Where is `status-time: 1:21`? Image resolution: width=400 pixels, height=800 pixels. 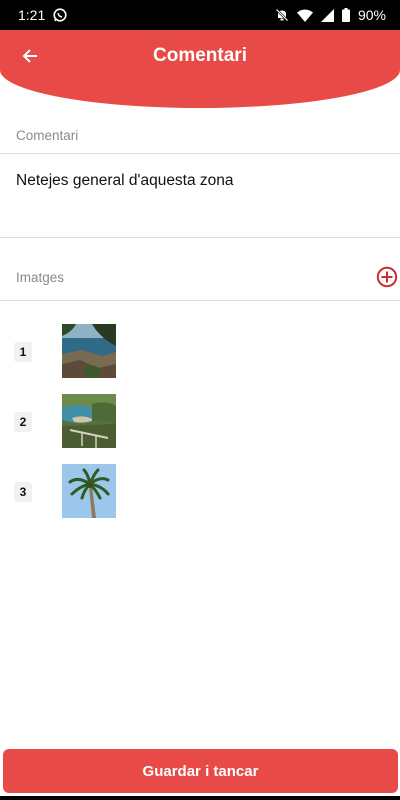
status-time: 1:21 is located at coordinates (32, 15).